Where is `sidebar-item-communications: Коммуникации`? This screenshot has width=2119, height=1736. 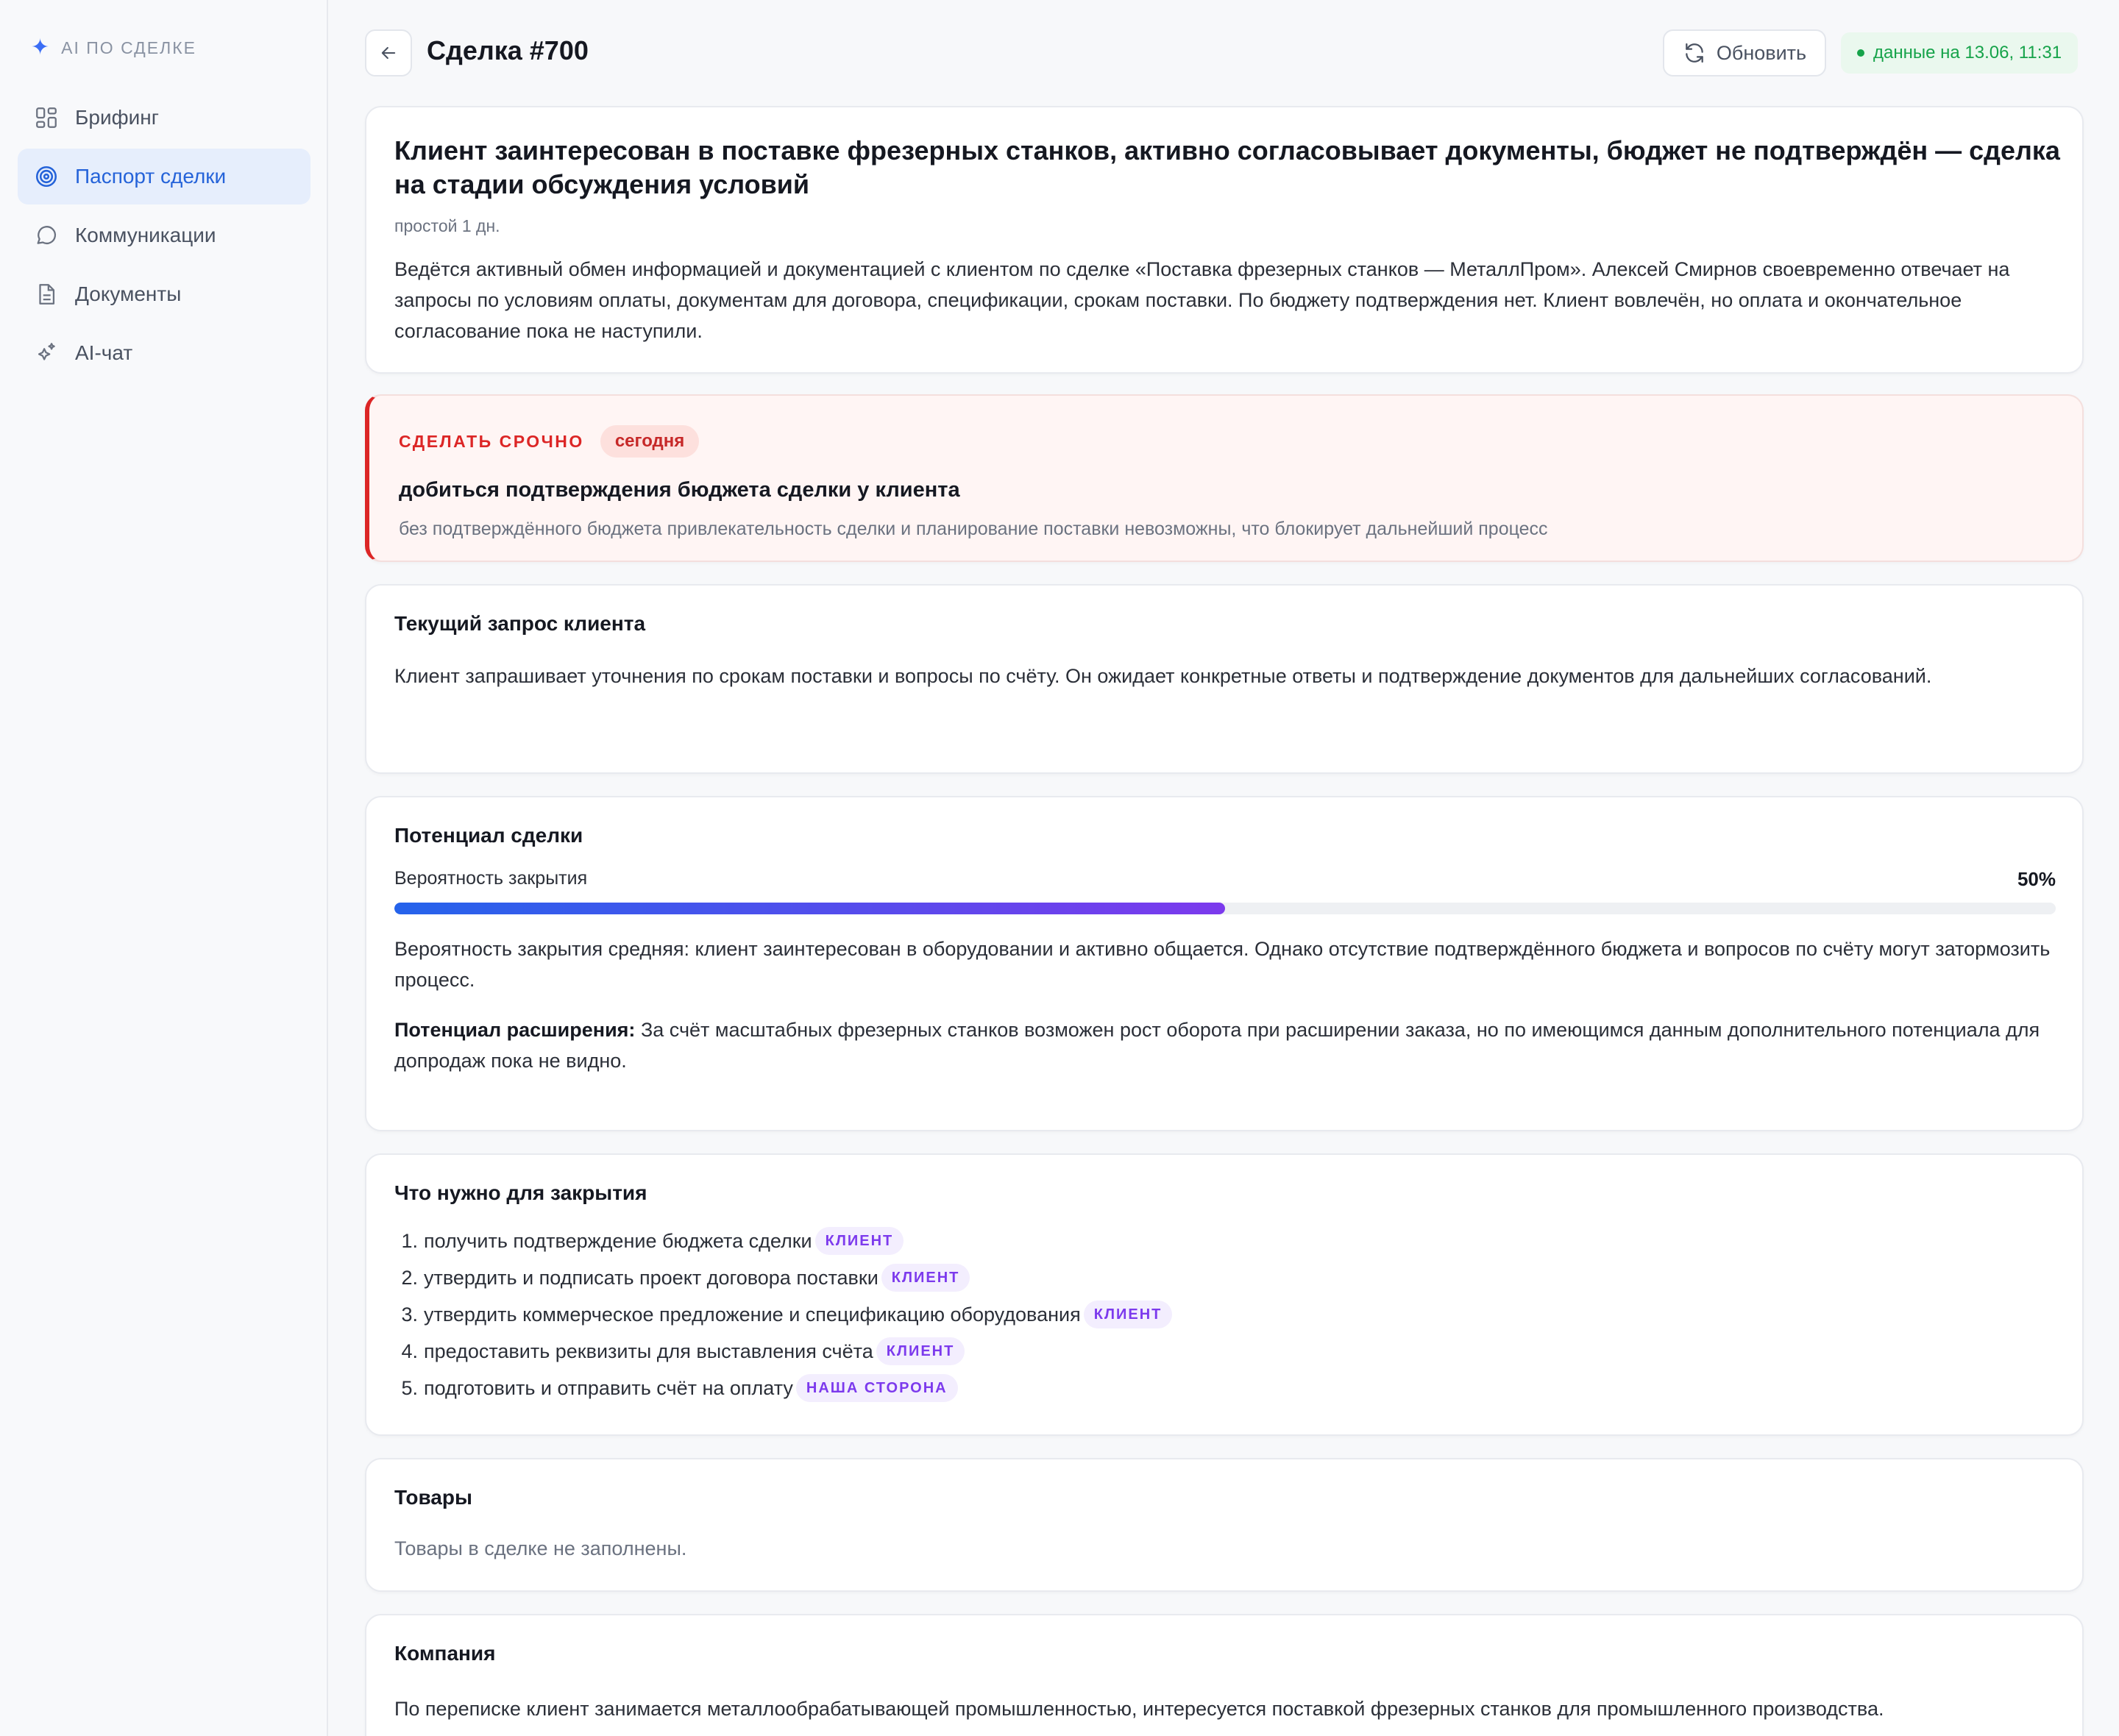
sidebar-item-communications: Коммуникации is located at coordinates (164, 235).